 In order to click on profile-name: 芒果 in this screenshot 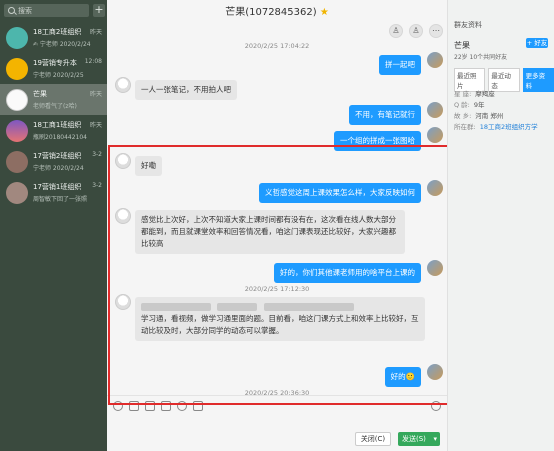, I will do `click(462, 45)`.